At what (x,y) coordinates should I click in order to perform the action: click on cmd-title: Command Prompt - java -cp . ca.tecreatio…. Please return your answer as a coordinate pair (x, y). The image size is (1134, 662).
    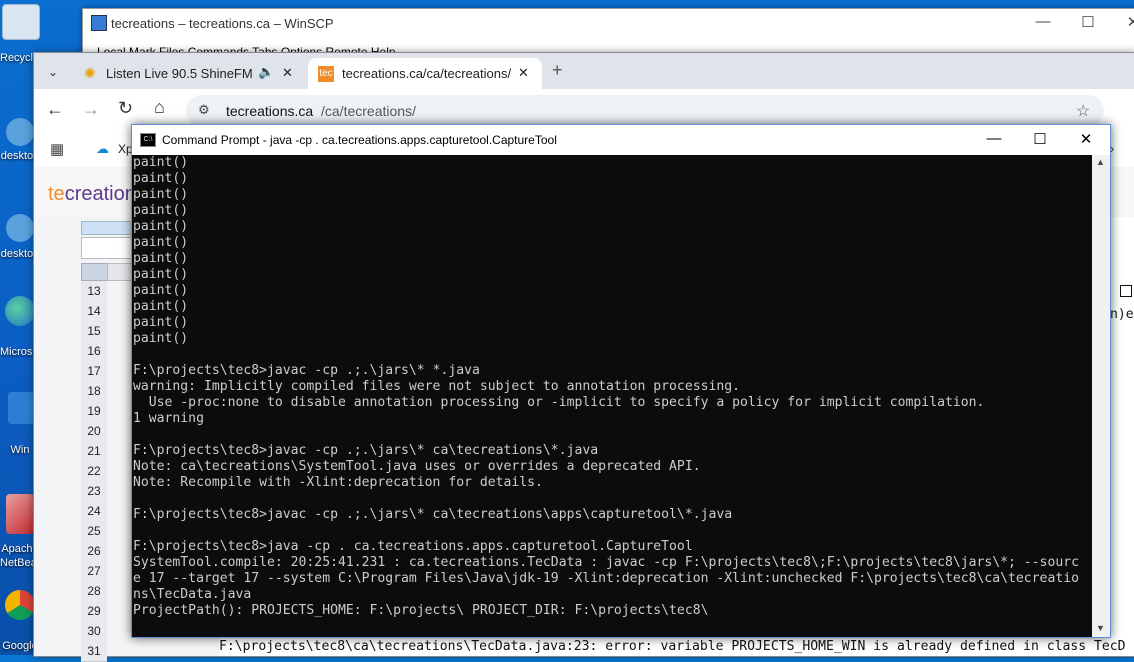
    Looking at the image, I should click on (359, 140).